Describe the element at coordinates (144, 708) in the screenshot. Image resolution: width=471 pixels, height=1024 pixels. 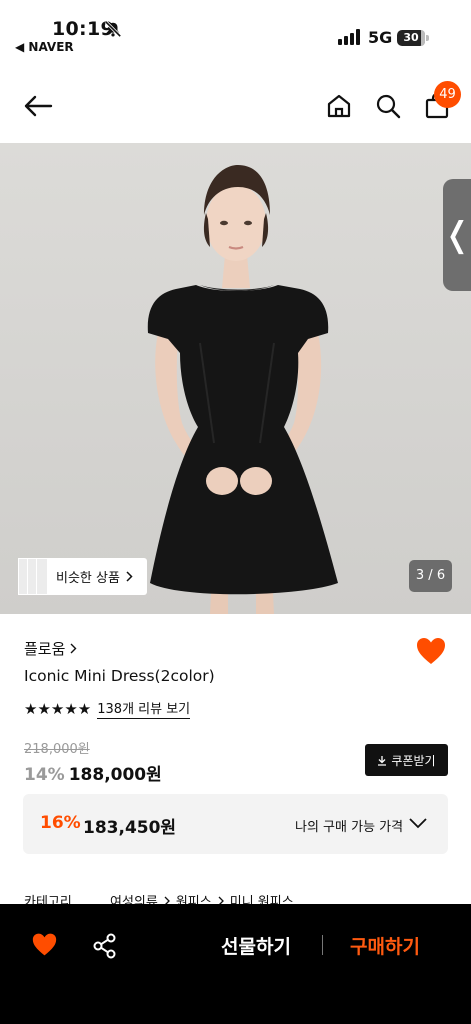
I see `reviews-link: 138개 리뷰 보기` at that location.